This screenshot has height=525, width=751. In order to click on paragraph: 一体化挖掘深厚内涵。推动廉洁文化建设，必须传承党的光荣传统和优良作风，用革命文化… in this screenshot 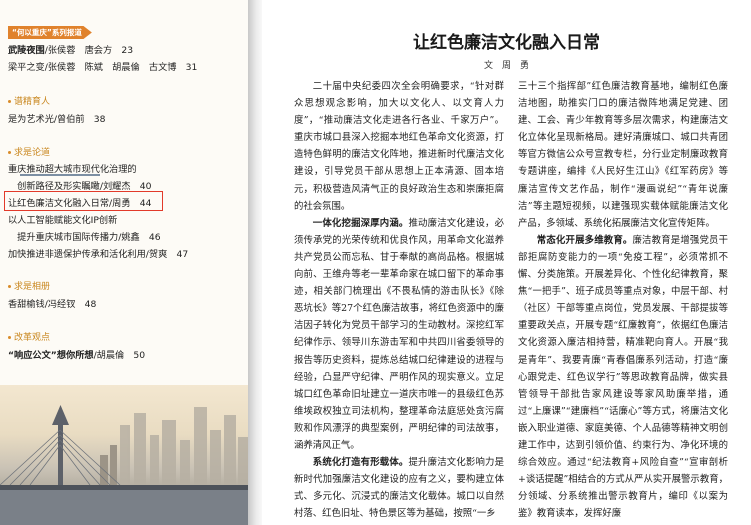, I will do `click(399, 334)`.